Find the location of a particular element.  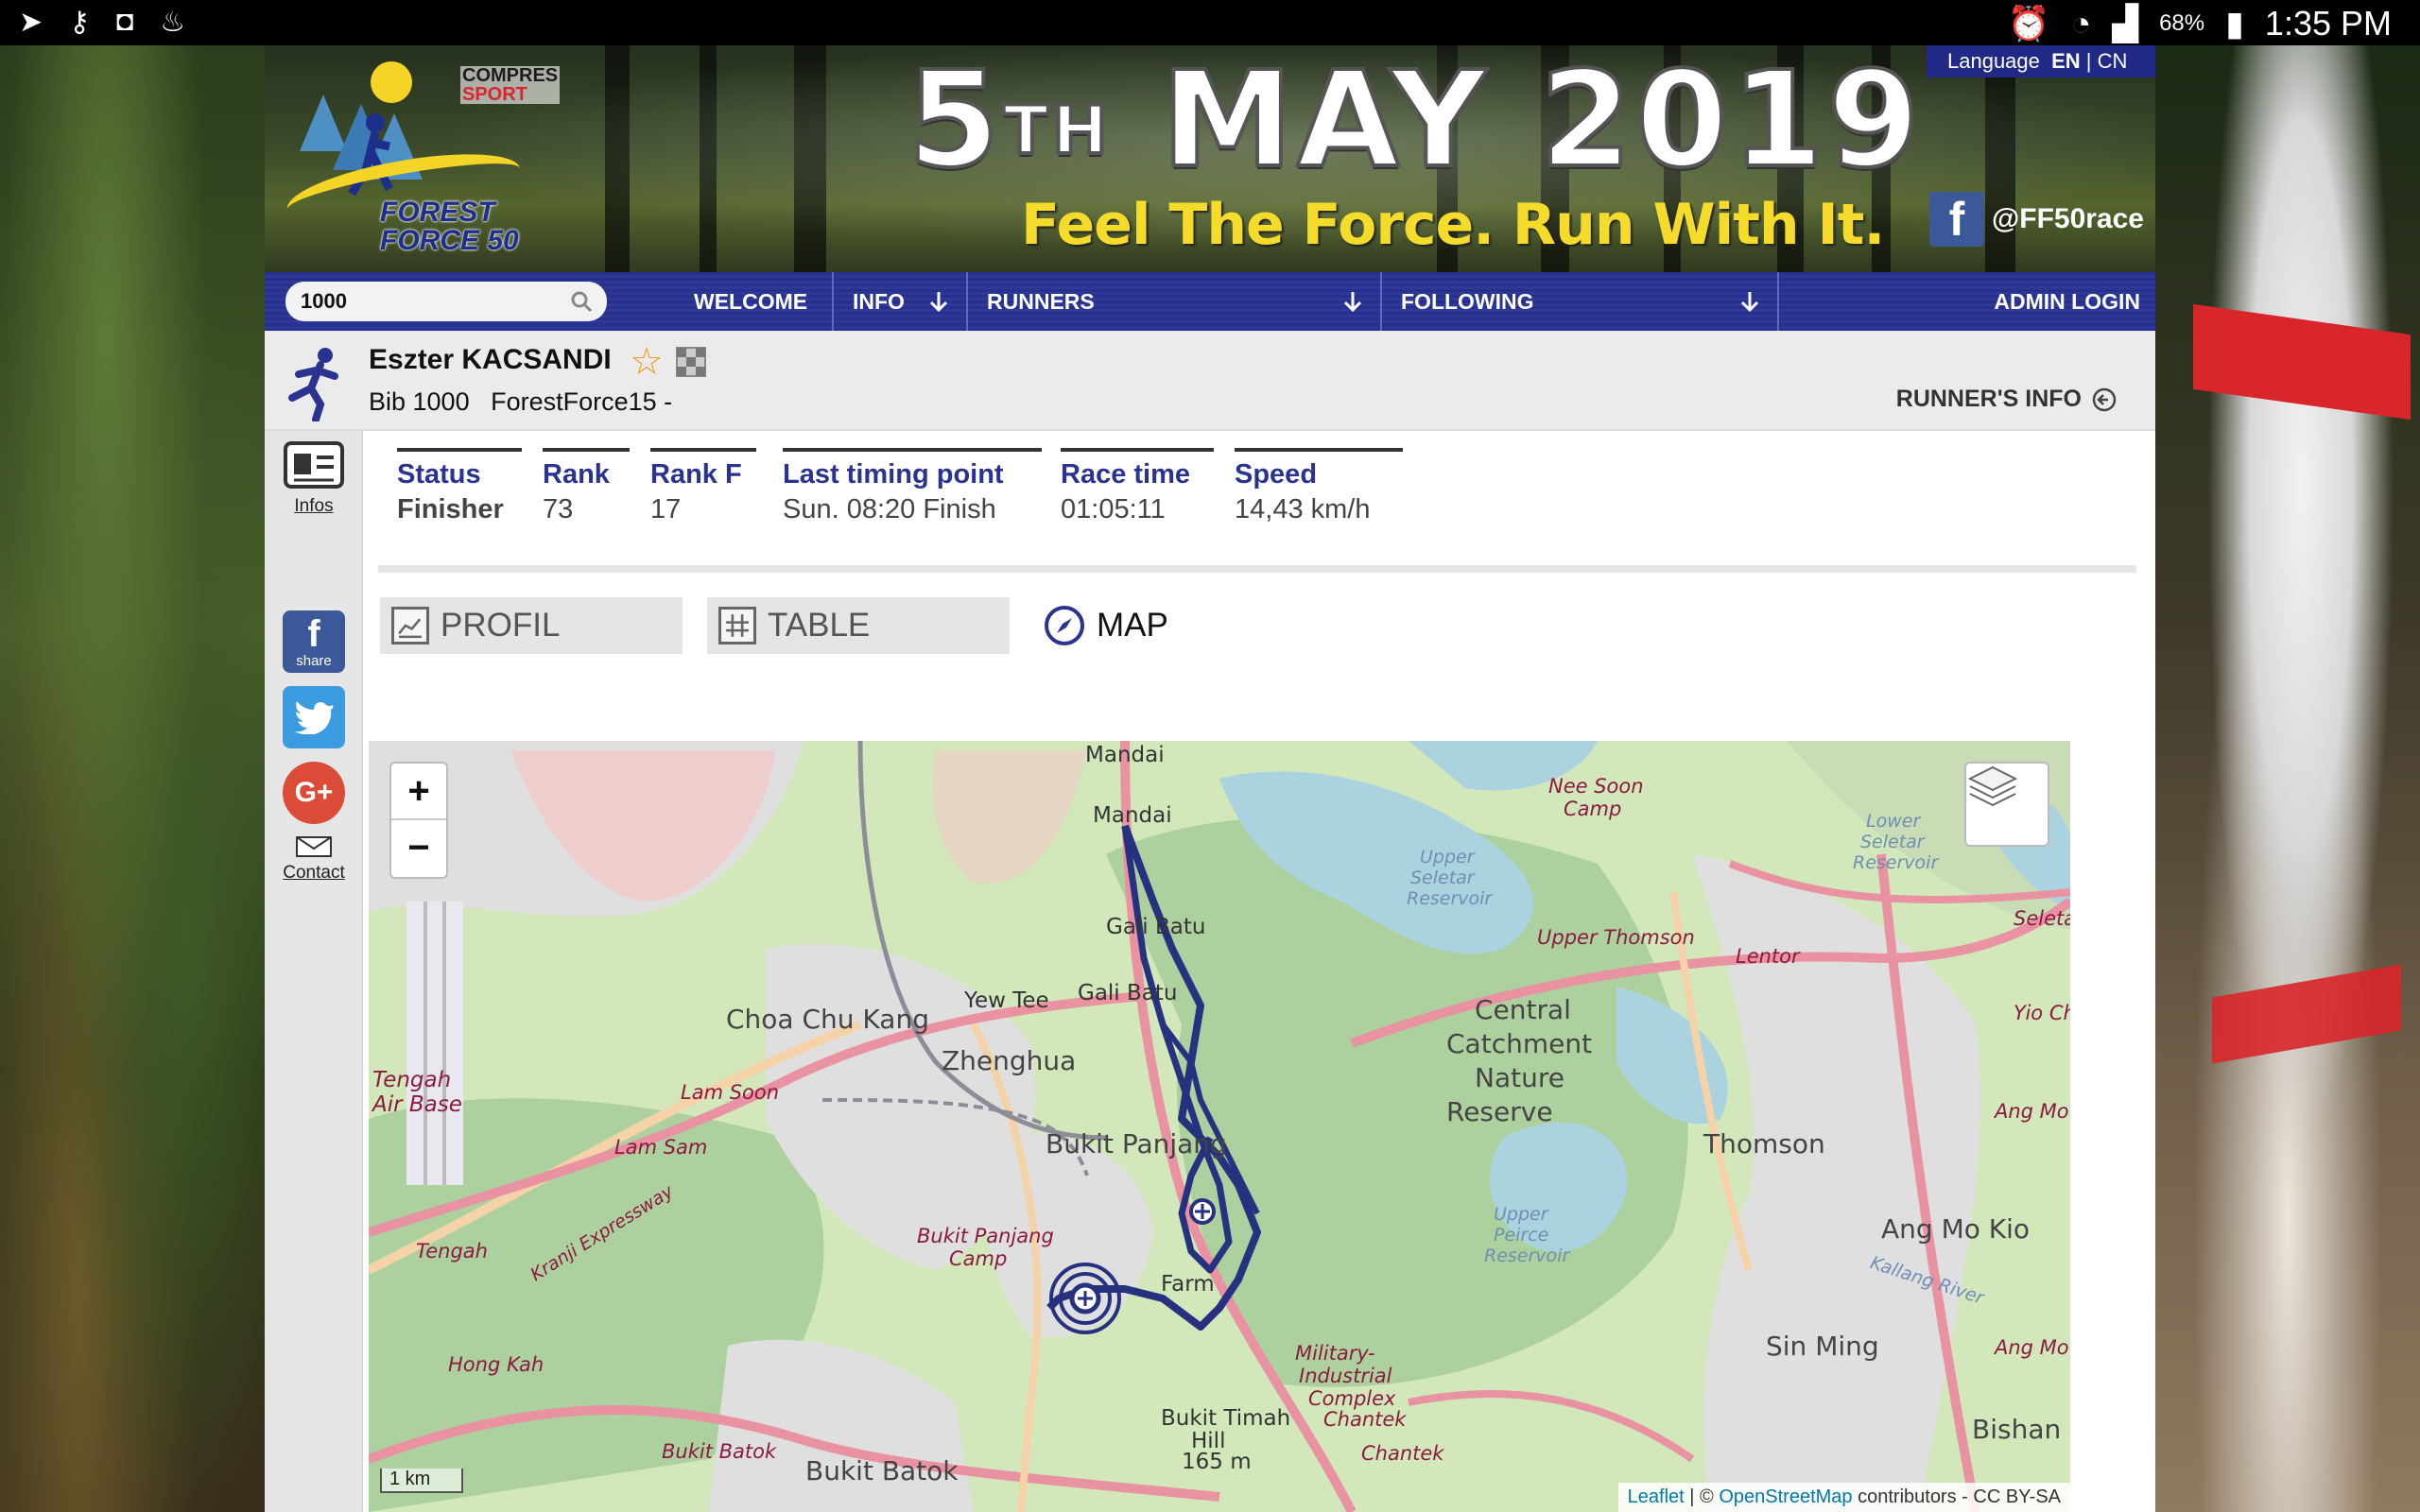

leaflet-link: Leaflet is located at coordinates (1656, 1496).